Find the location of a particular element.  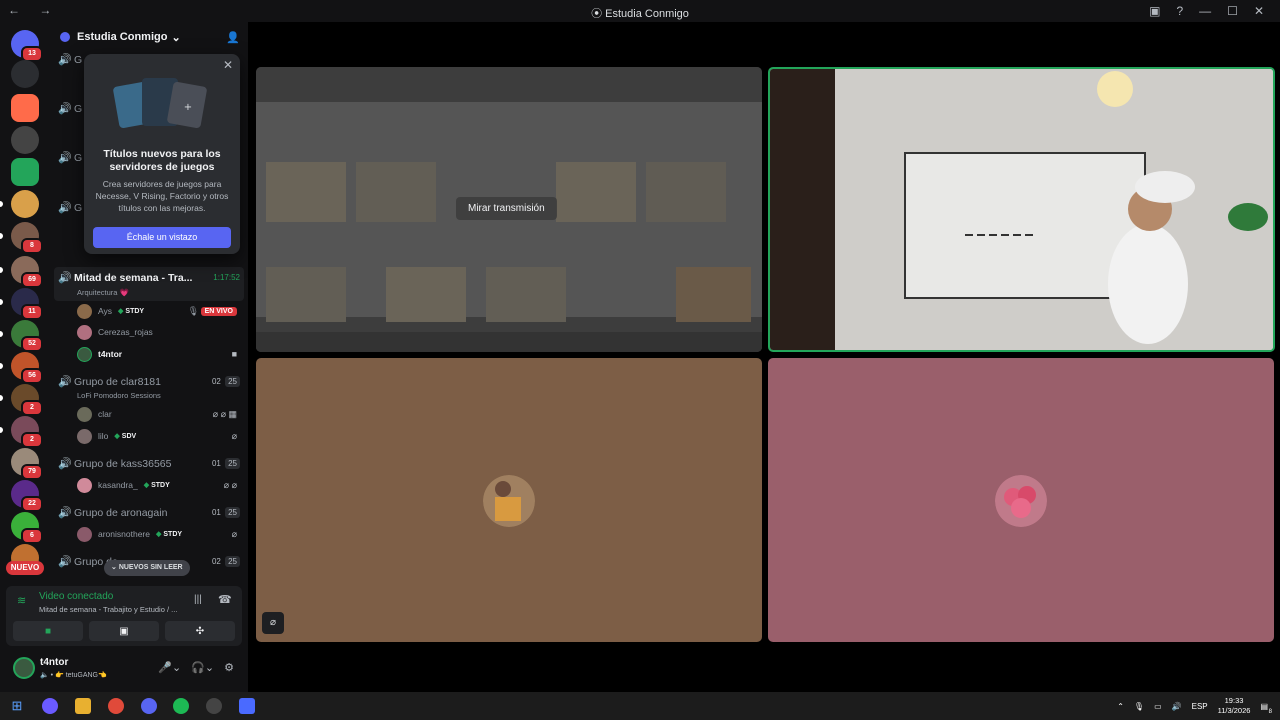

voice-user: clar ⌀ ⌀ ▦ is located at coordinates (159, 414).